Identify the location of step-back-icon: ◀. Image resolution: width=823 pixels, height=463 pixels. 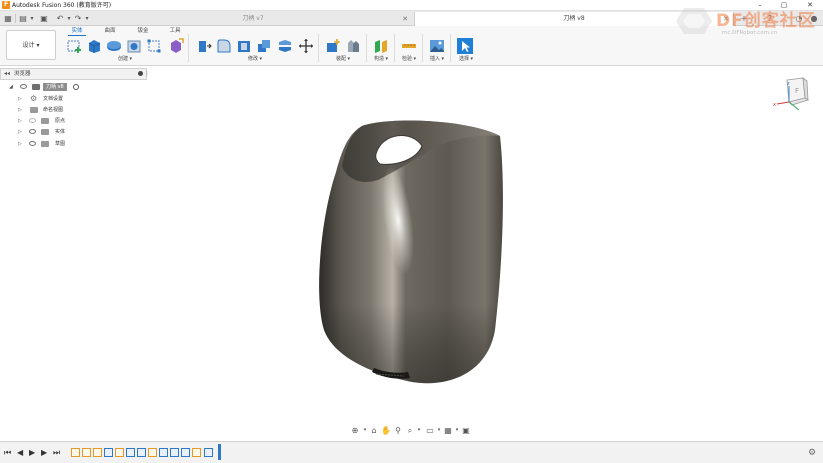
(20, 453).